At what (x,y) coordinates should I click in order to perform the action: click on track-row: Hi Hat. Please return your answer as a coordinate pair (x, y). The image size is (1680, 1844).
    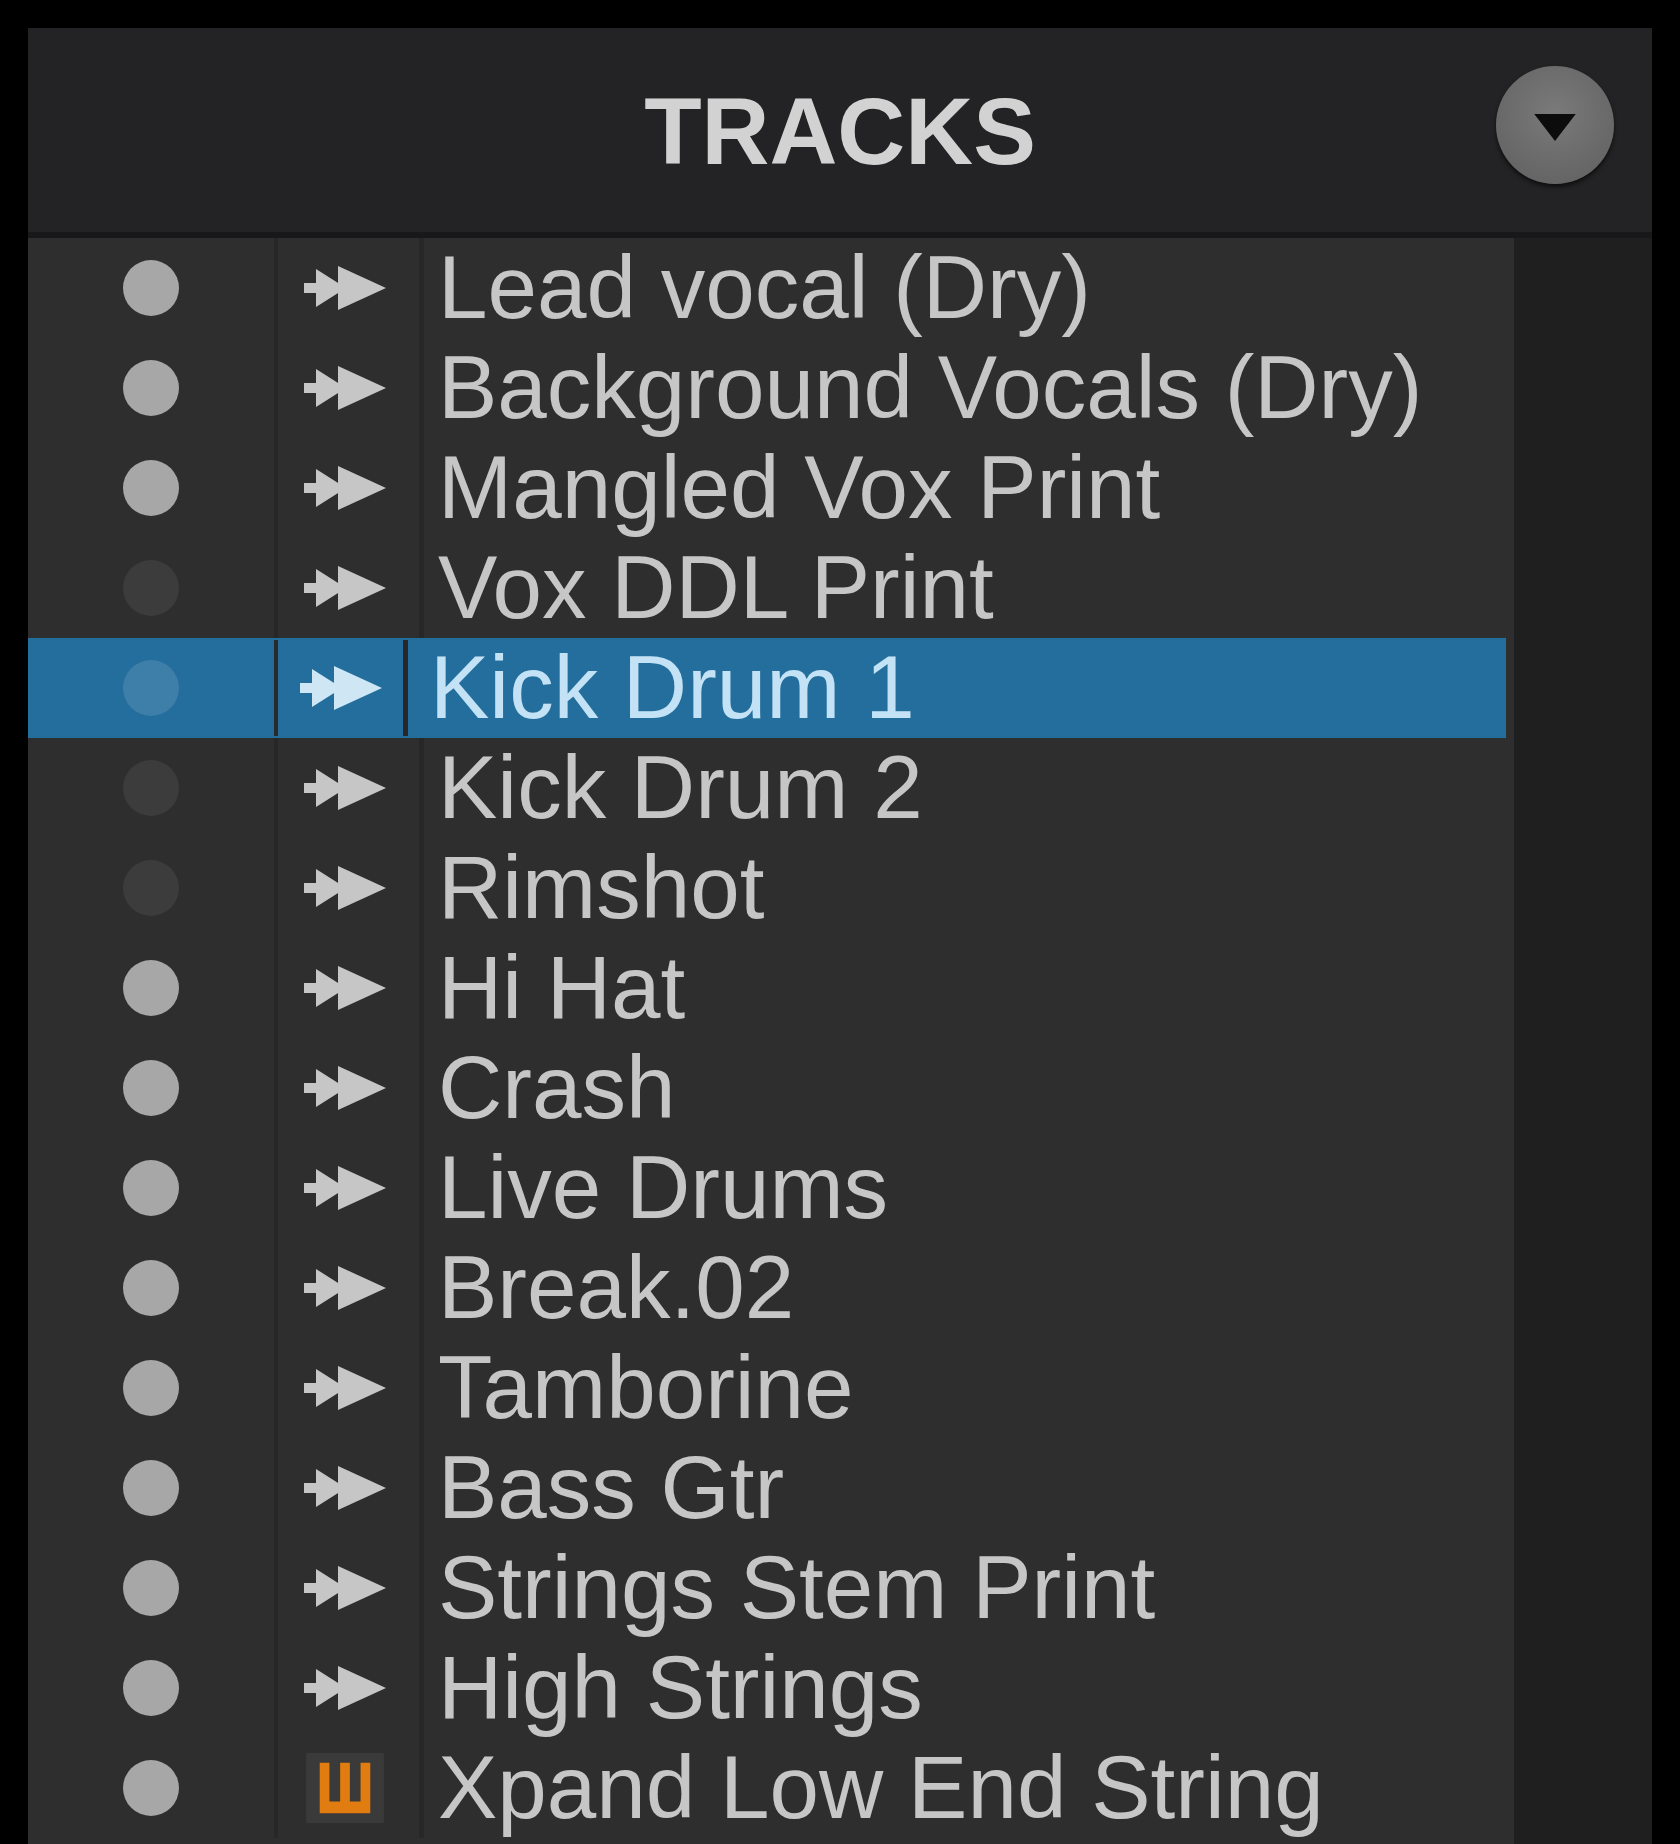
    Looking at the image, I should click on (767, 988).